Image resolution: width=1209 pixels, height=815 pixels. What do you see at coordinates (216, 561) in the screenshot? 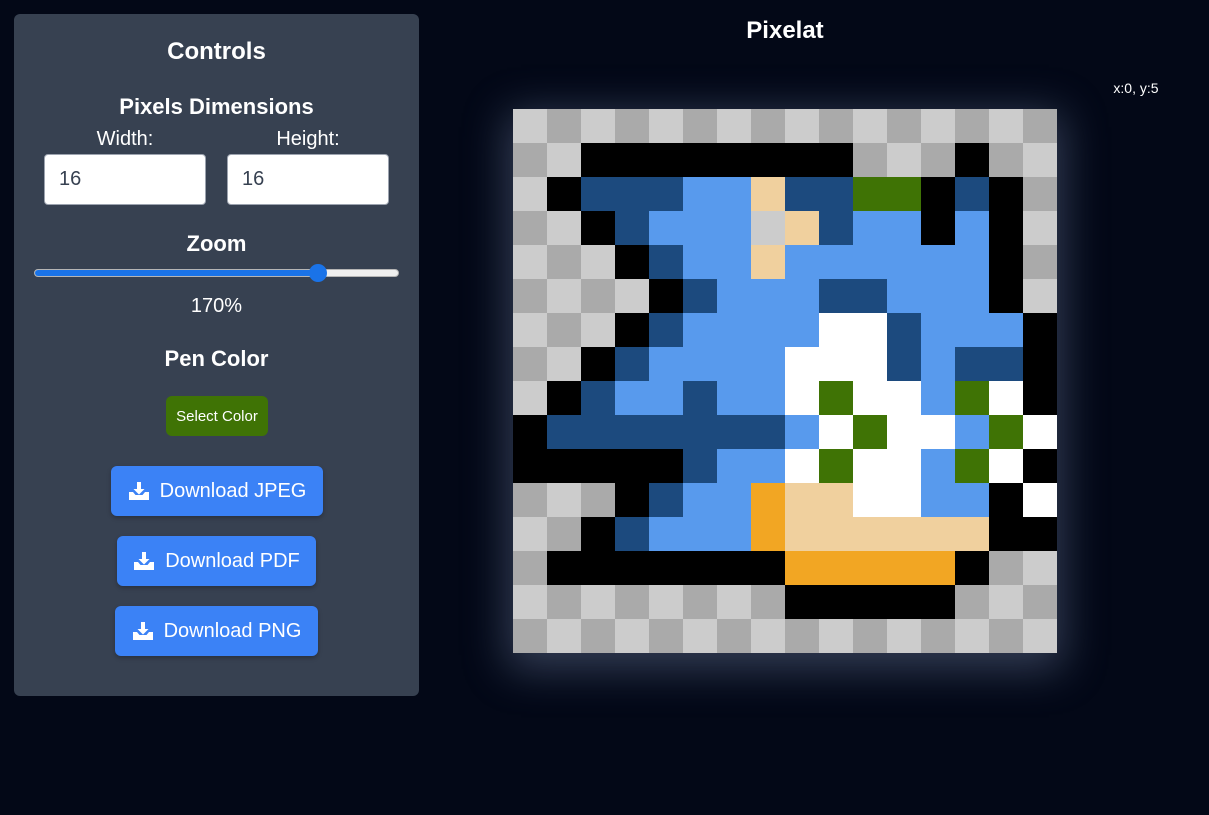
I see `download-pdf-button: Download PDF` at bounding box center [216, 561].